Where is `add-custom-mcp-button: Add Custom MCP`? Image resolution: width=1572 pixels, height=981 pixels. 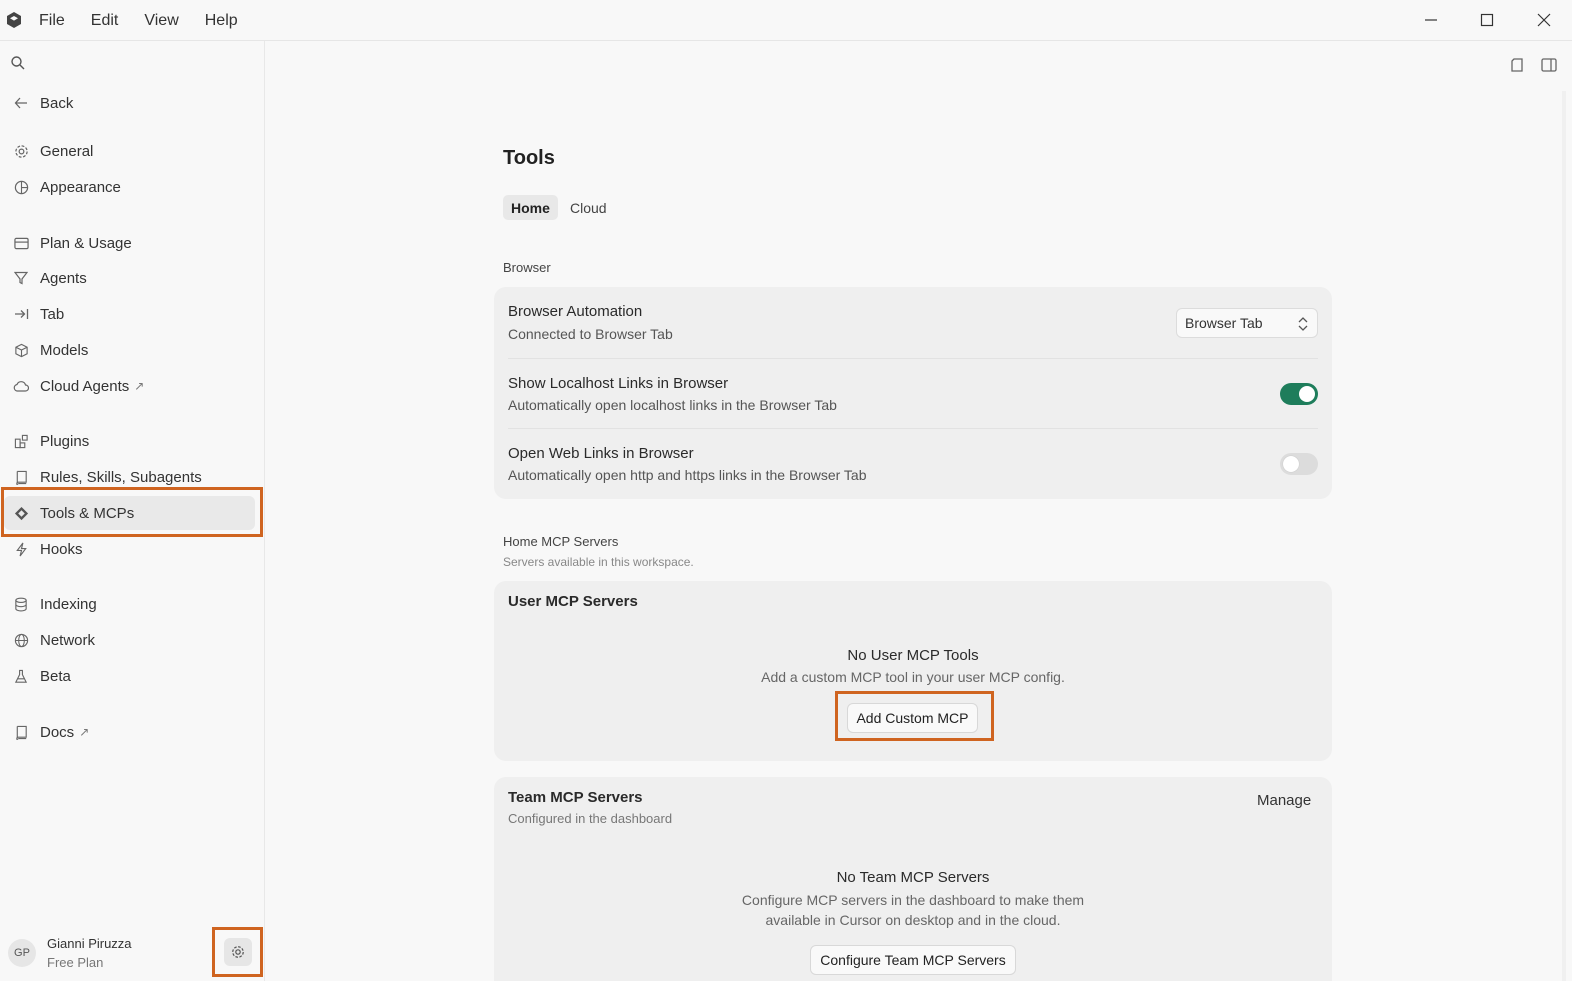 add-custom-mcp-button: Add Custom MCP is located at coordinates (912, 718).